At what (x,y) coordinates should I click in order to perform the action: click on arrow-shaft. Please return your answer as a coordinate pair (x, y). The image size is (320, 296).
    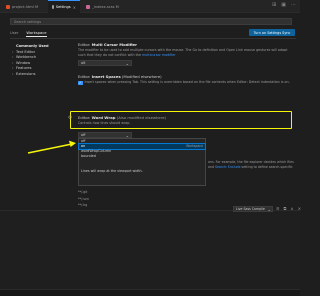
    Looking at the image, I should click on (50, 148).